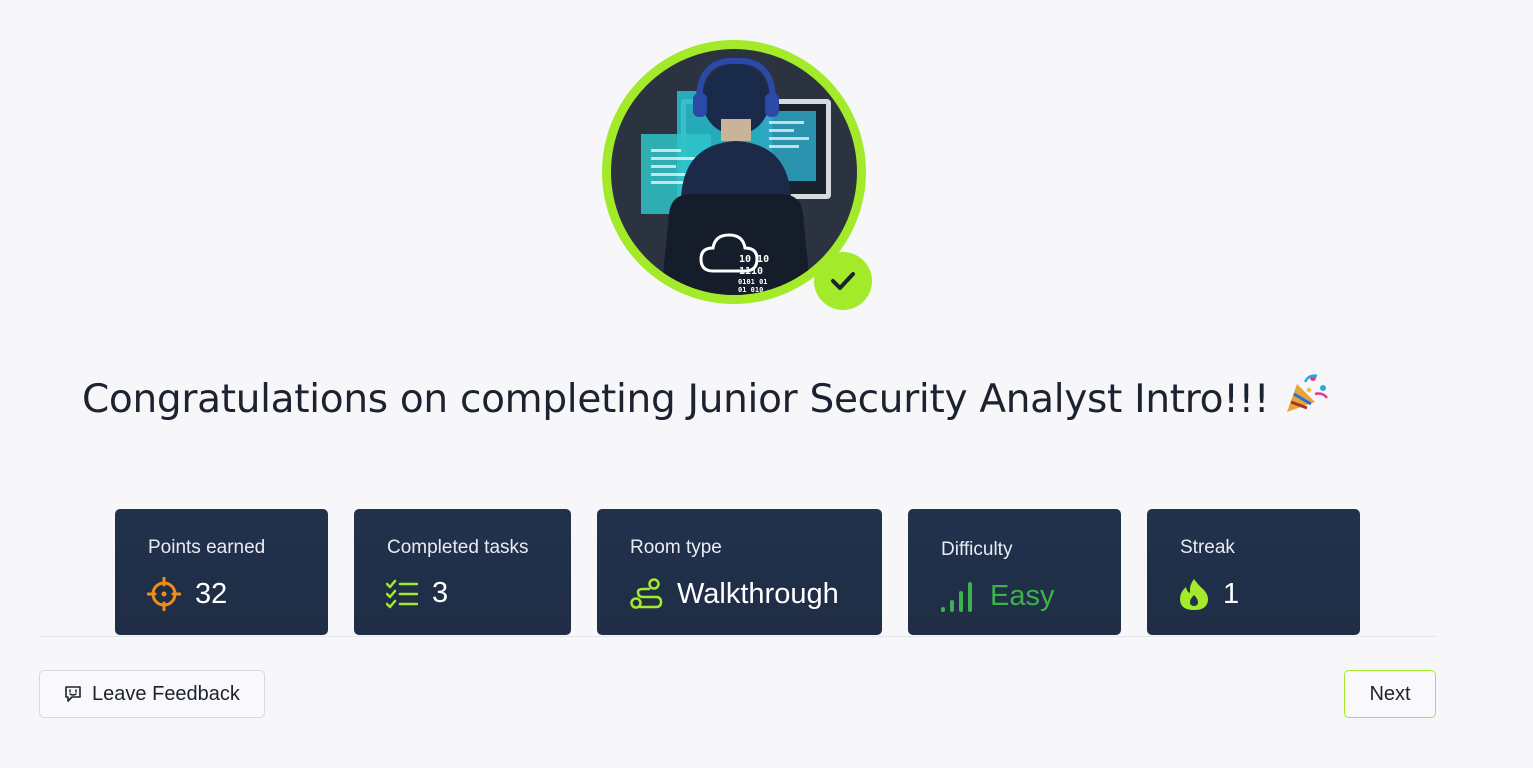 Image resolution: width=1533 pixels, height=768 pixels. Describe the element at coordinates (754, 259) in the screenshot. I see `svg-text: 10 10` at that location.